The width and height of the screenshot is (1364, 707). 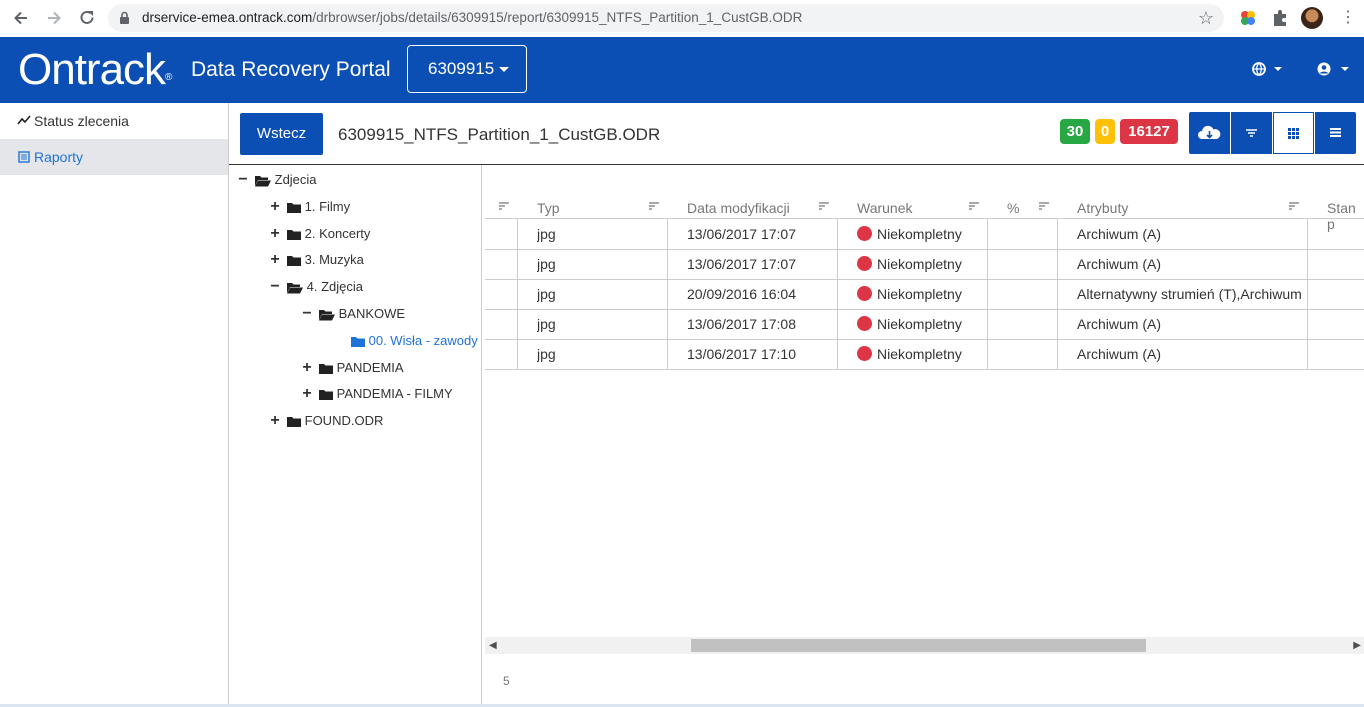 I want to click on scrollbar-thumb, so click(x=918, y=645).